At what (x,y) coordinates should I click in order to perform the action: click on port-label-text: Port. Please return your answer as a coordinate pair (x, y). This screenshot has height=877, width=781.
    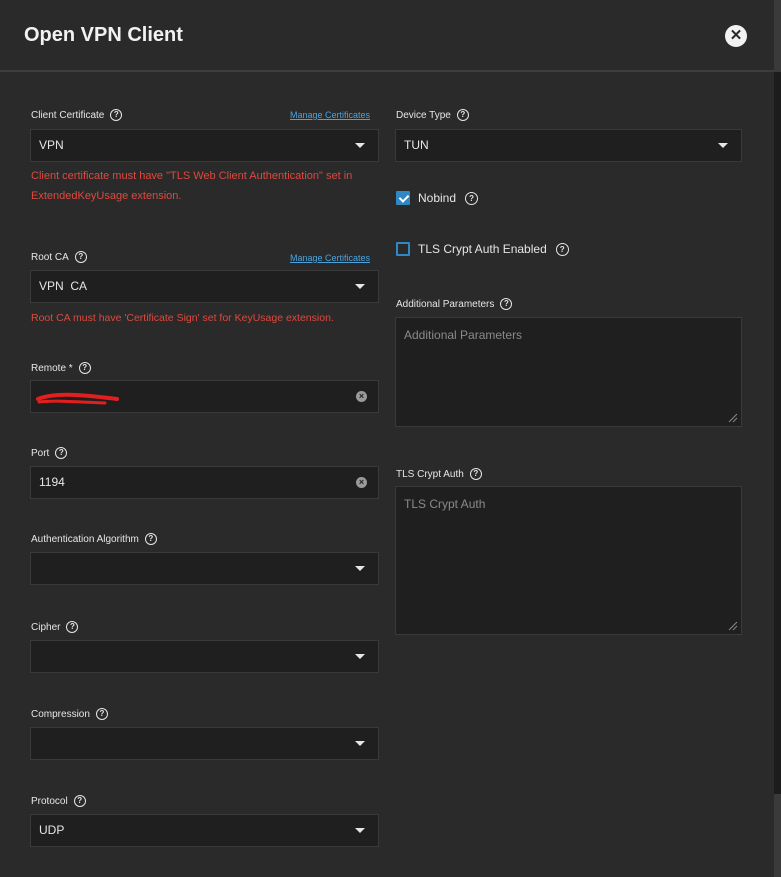
    Looking at the image, I should click on (40, 453).